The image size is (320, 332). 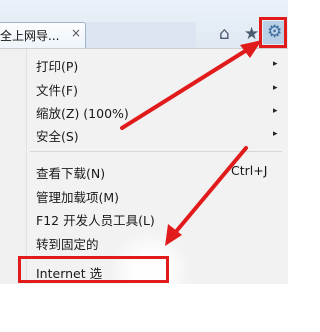 What do you see at coordinates (210, 191) in the screenshot?
I see `arrow-to-internet-options` at bounding box center [210, 191].